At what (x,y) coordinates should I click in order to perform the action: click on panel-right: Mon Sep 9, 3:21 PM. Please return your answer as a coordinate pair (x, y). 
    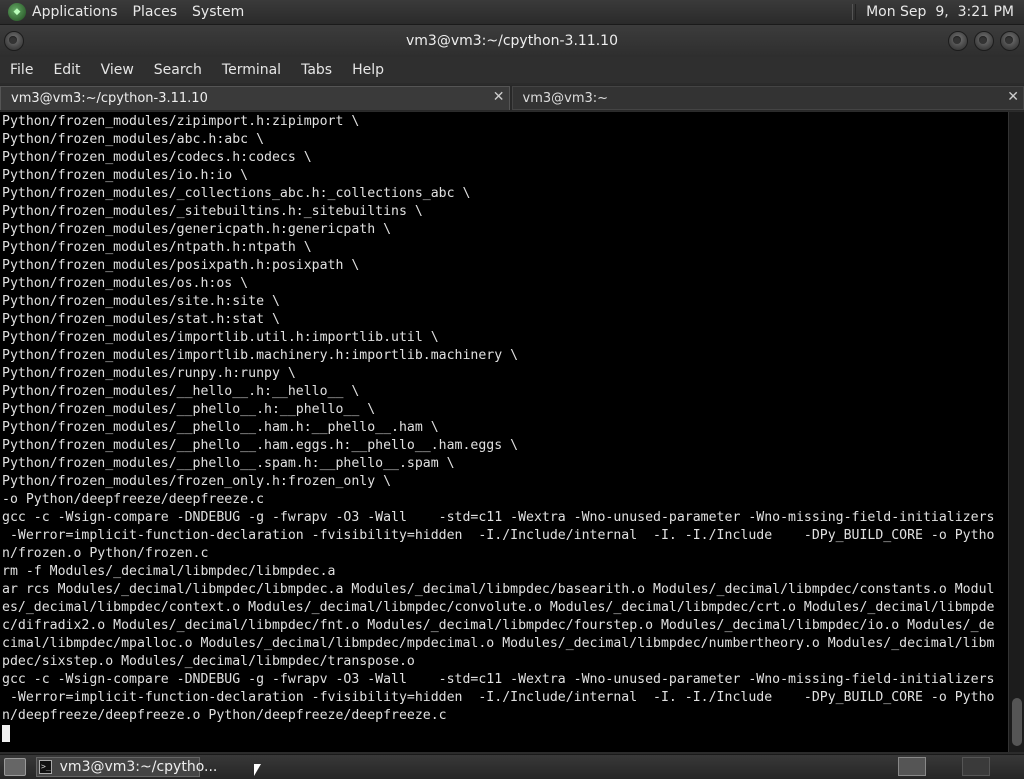
    Looking at the image, I should click on (938, 12).